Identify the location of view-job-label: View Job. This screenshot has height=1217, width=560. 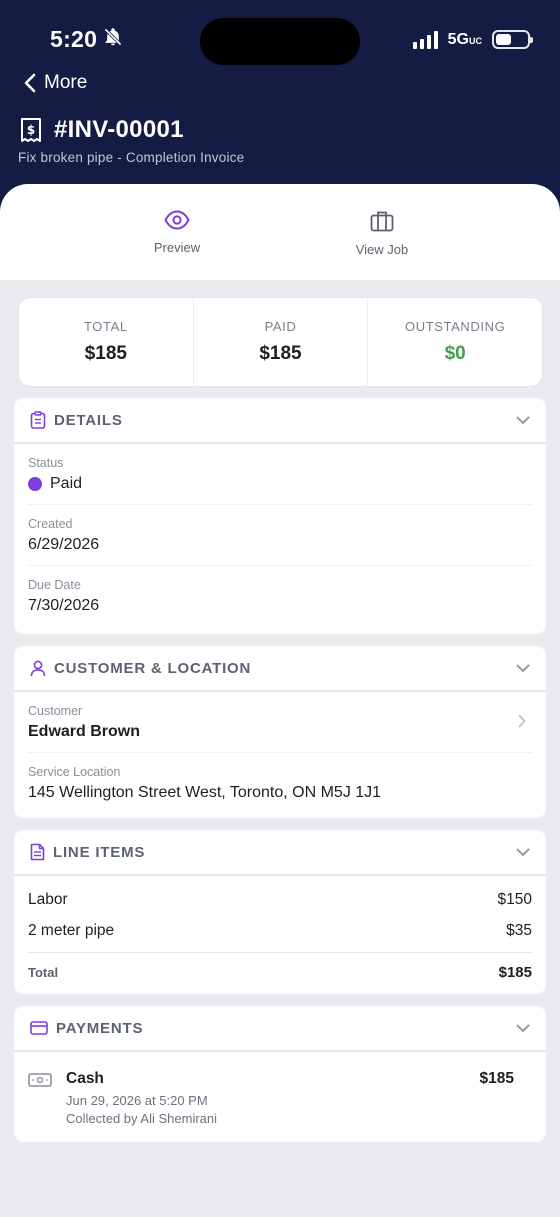
(382, 249).